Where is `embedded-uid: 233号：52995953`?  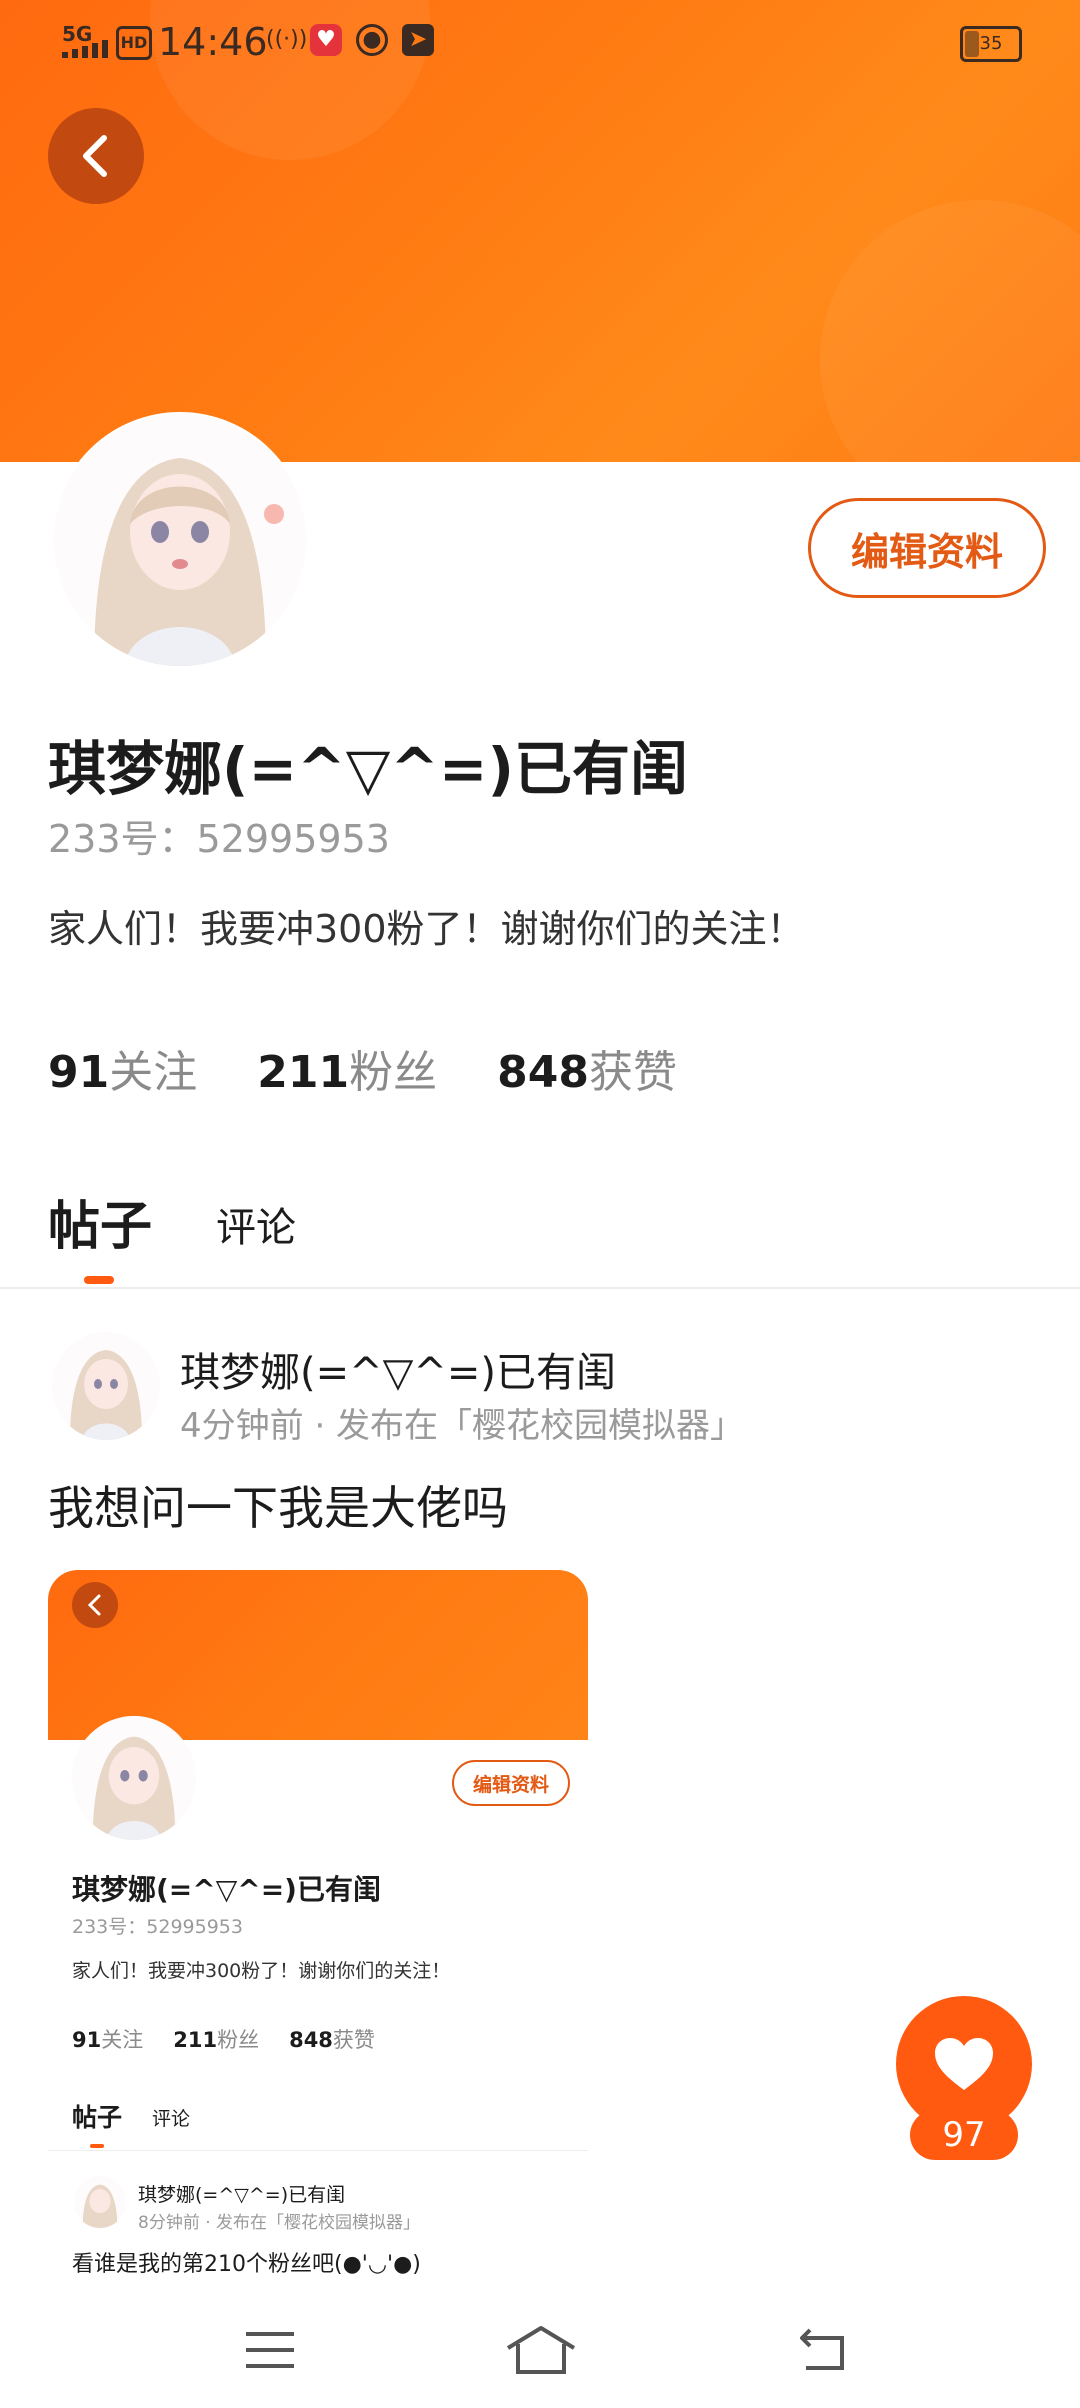 embedded-uid: 233号：52995953 is located at coordinates (157, 1927).